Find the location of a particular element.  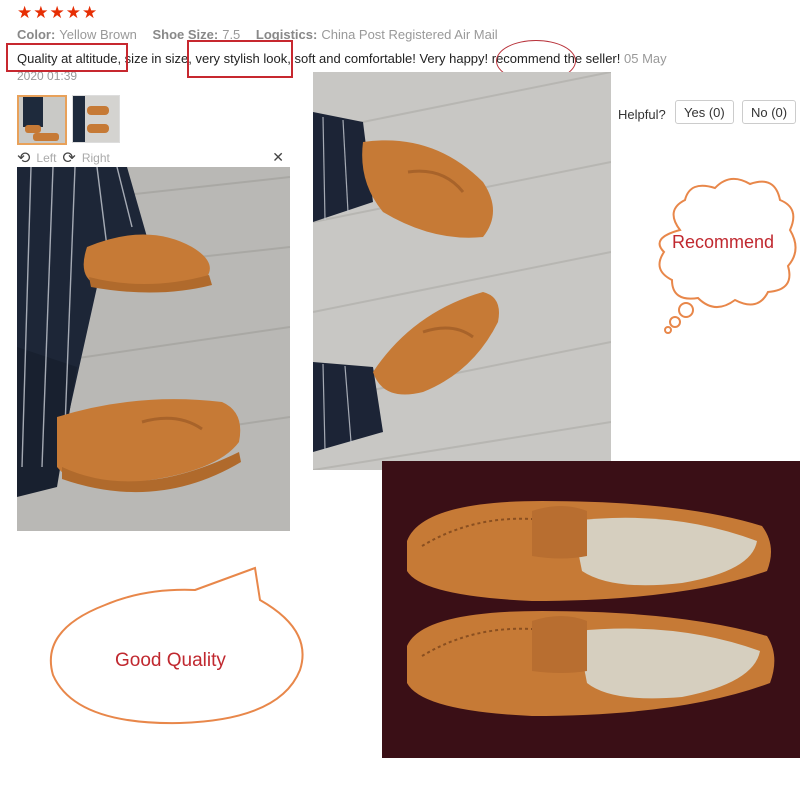

thumbnail-1-image is located at coordinates (42, 120).